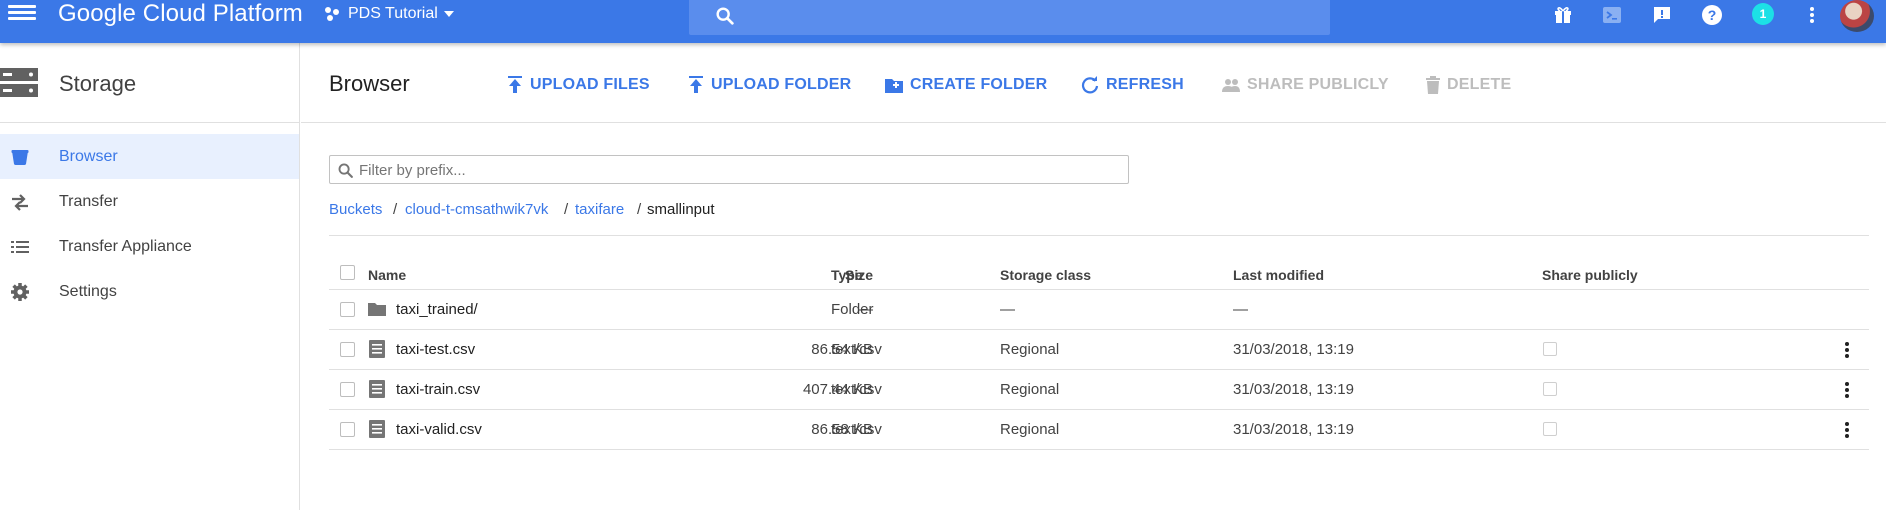 This screenshot has width=1886, height=510. Describe the element at coordinates (476, 209) in the screenshot. I see `breadcrumb-bucket: cloud-t-cmsathwik7vk` at that location.